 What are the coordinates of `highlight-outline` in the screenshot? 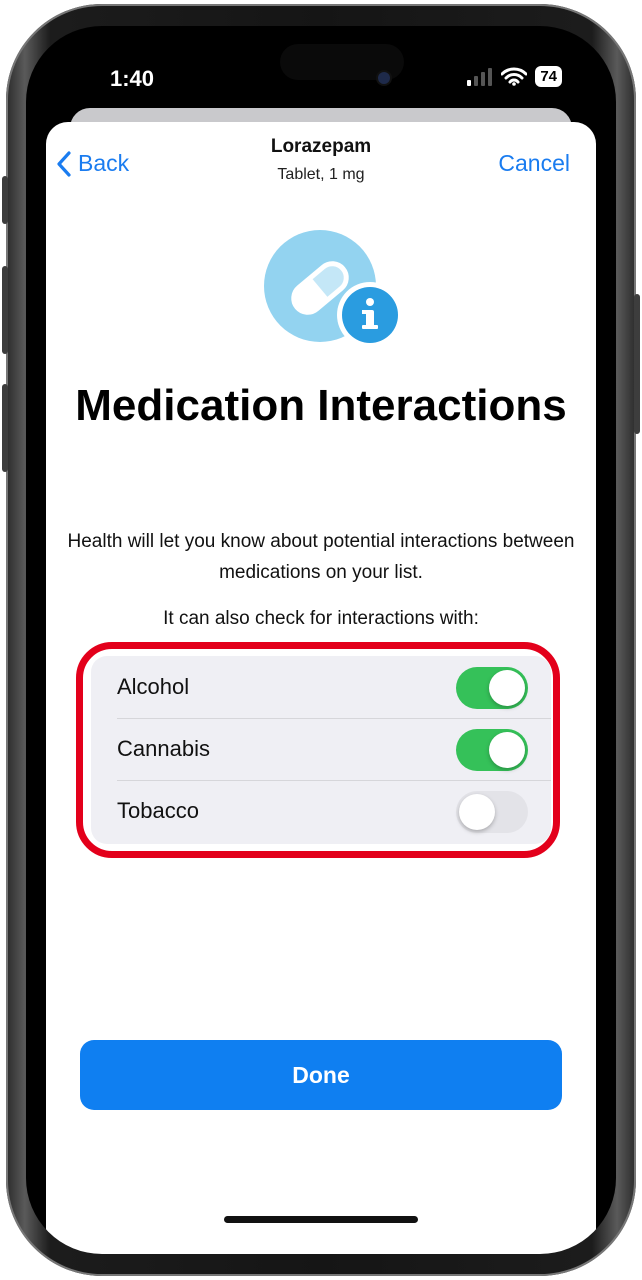 It's located at (318, 750).